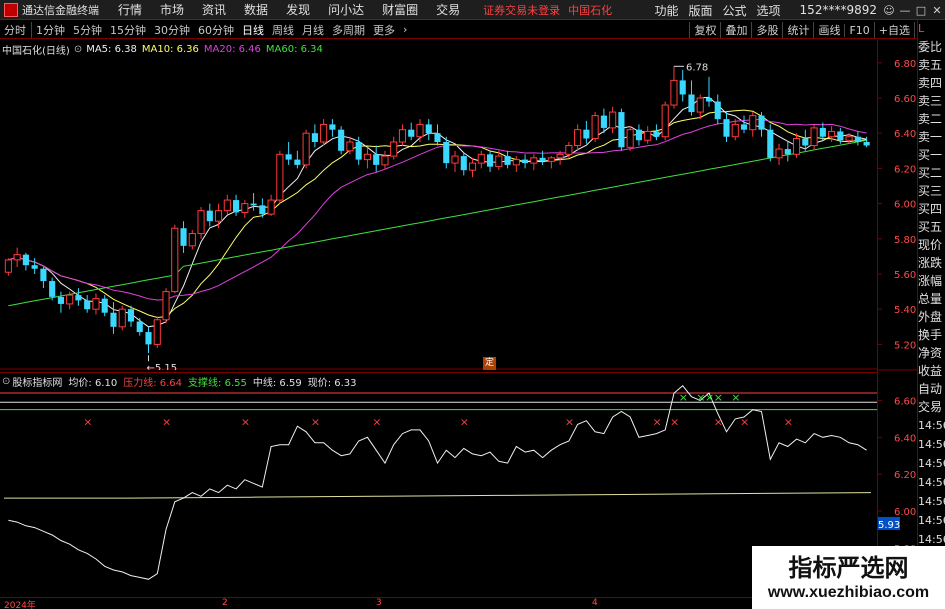 This screenshot has height=609, width=945. I want to click on quote-item: 涨幅, so click(931, 281).